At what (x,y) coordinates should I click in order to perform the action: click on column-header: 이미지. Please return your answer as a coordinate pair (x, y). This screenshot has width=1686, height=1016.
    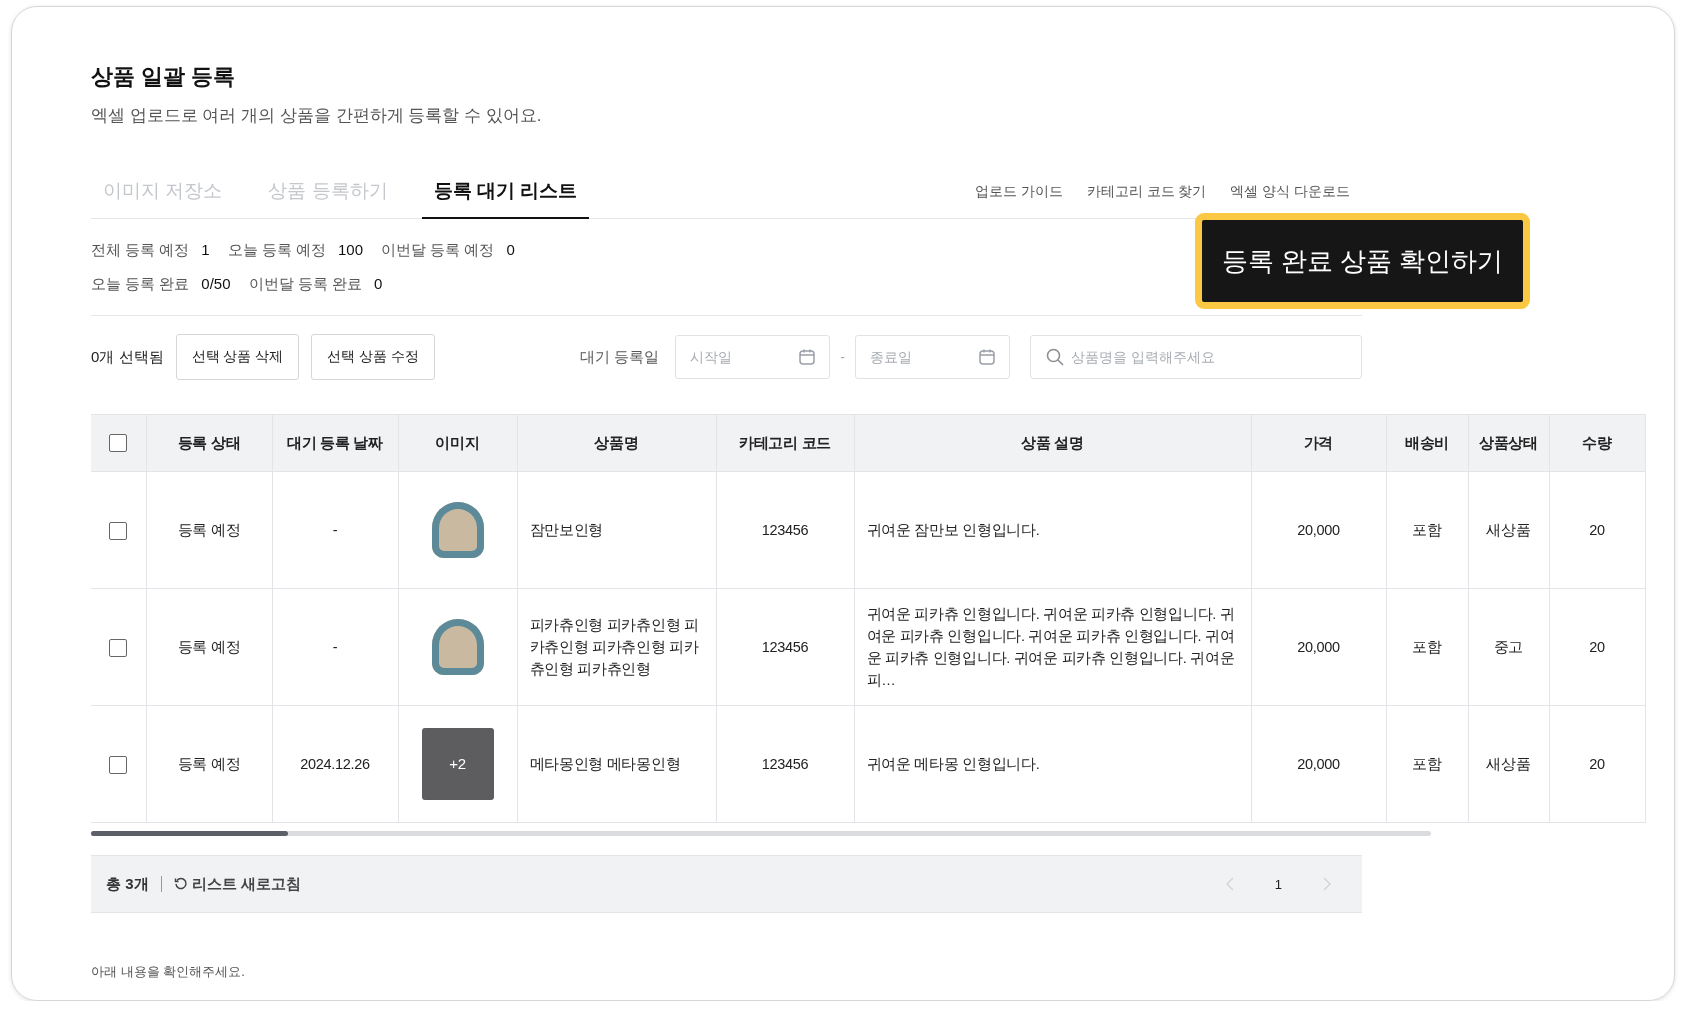
    Looking at the image, I should click on (457, 443).